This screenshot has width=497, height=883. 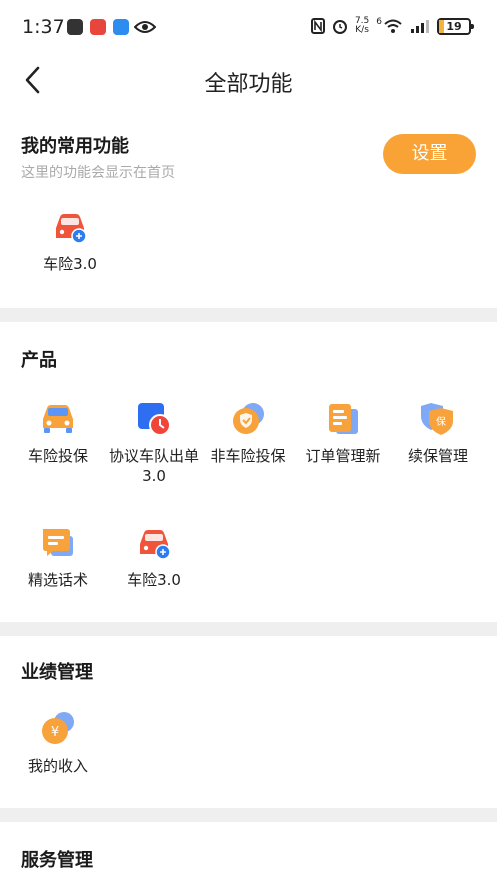 What do you see at coordinates (317, 26) in the screenshot?
I see `nfc-icon` at bounding box center [317, 26].